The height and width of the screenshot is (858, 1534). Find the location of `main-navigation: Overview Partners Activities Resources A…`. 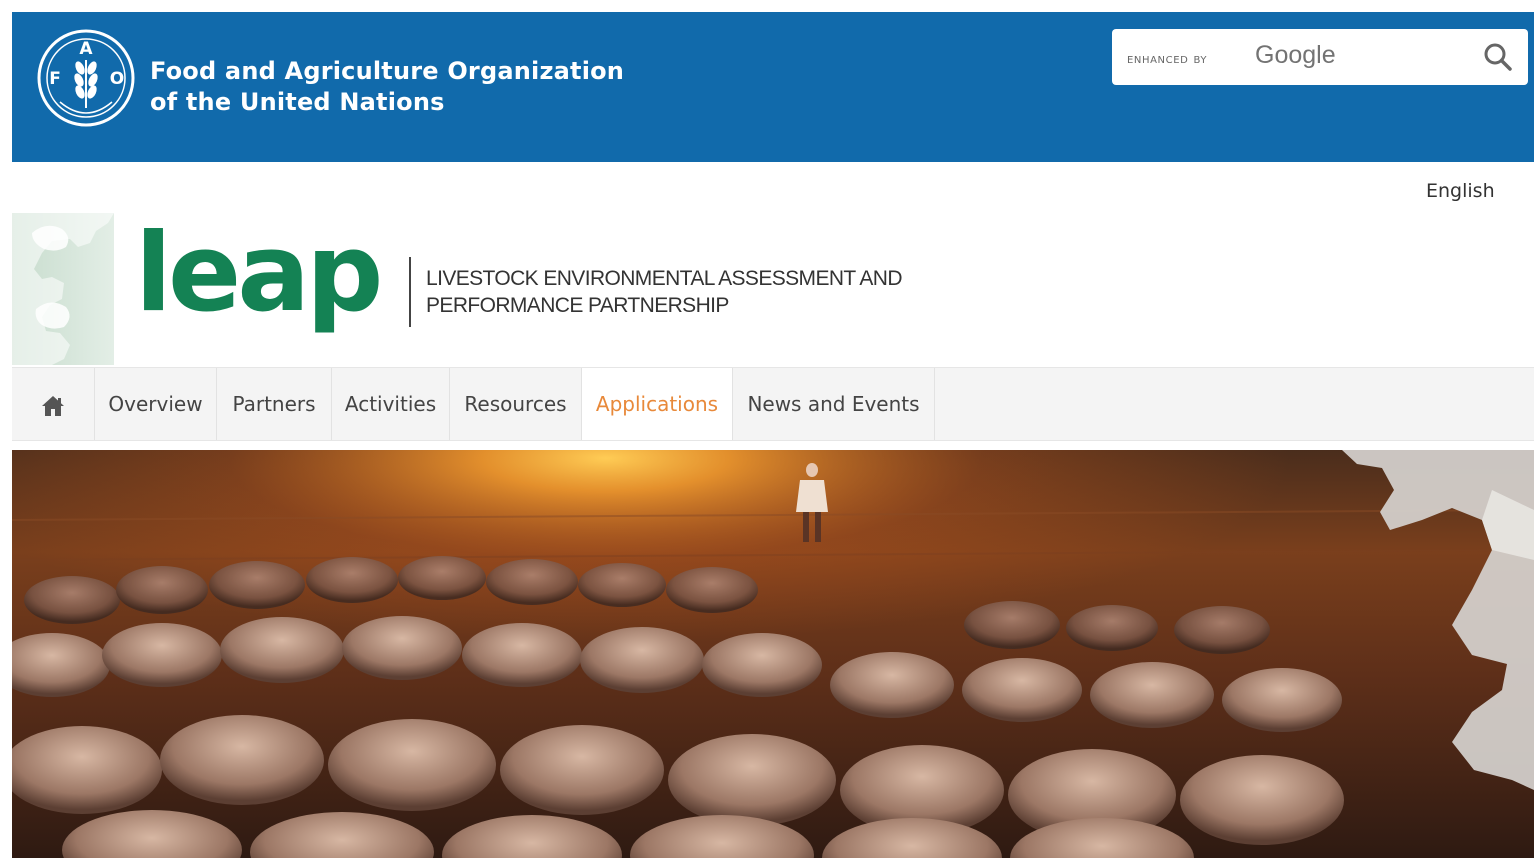

main-navigation: Overview Partners Activities Resources A… is located at coordinates (773, 404).